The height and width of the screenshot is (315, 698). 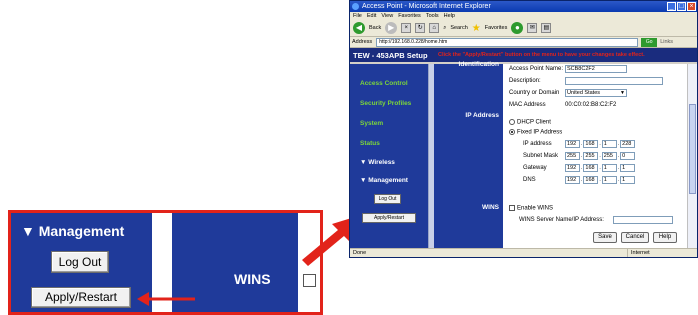 What do you see at coordinates (432, 16) in the screenshot?
I see `menu-tools: Tools` at bounding box center [432, 16].